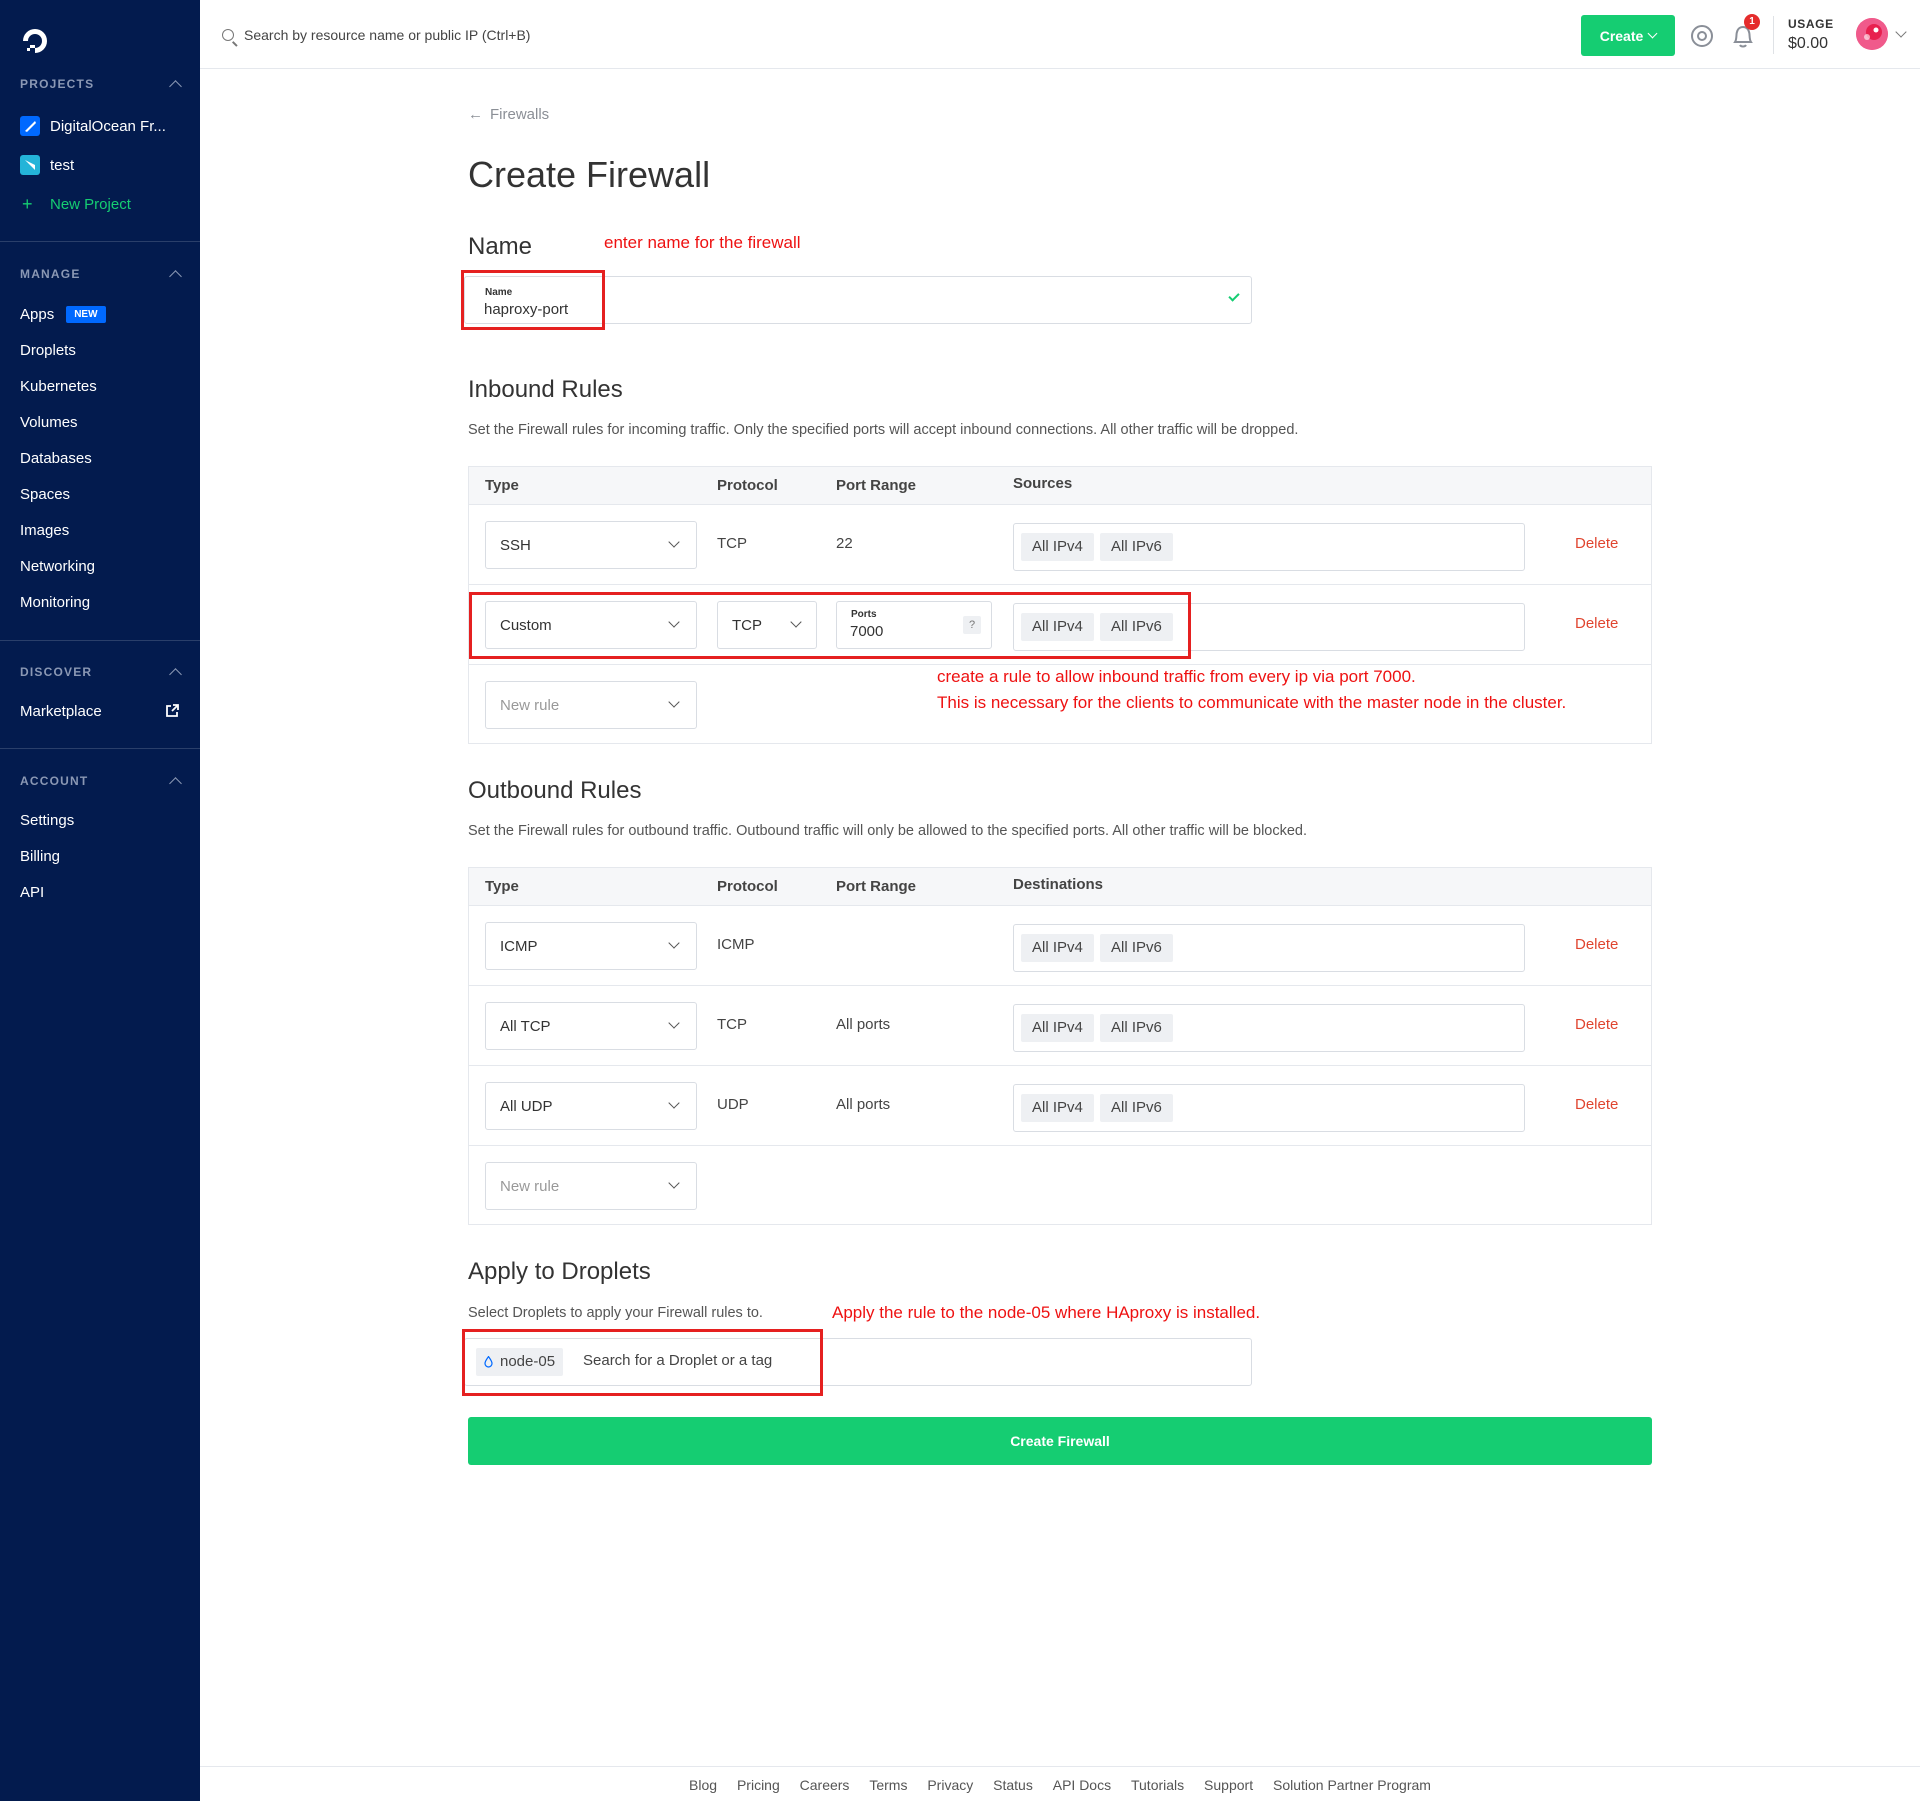  Describe the element at coordinates (47, 820) in the screenshot. I see `sidebar-item-settings: Settings` at that location.